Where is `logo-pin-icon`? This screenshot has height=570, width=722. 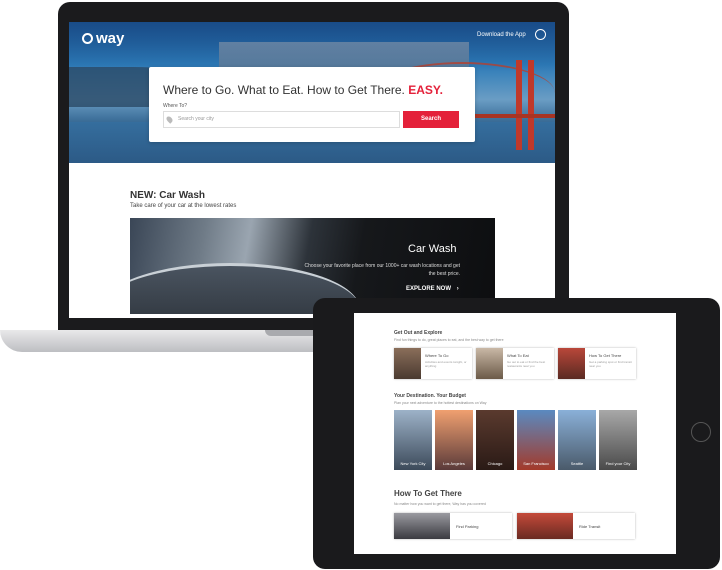 logo-pin-icon is located at coordinates (87, 38).